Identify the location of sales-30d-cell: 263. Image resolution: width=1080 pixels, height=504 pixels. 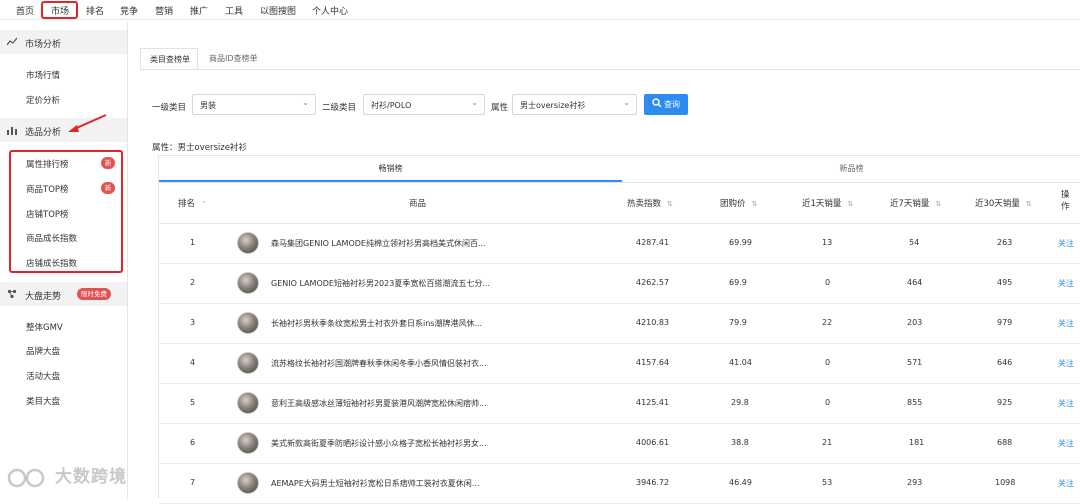
(1005, 242).